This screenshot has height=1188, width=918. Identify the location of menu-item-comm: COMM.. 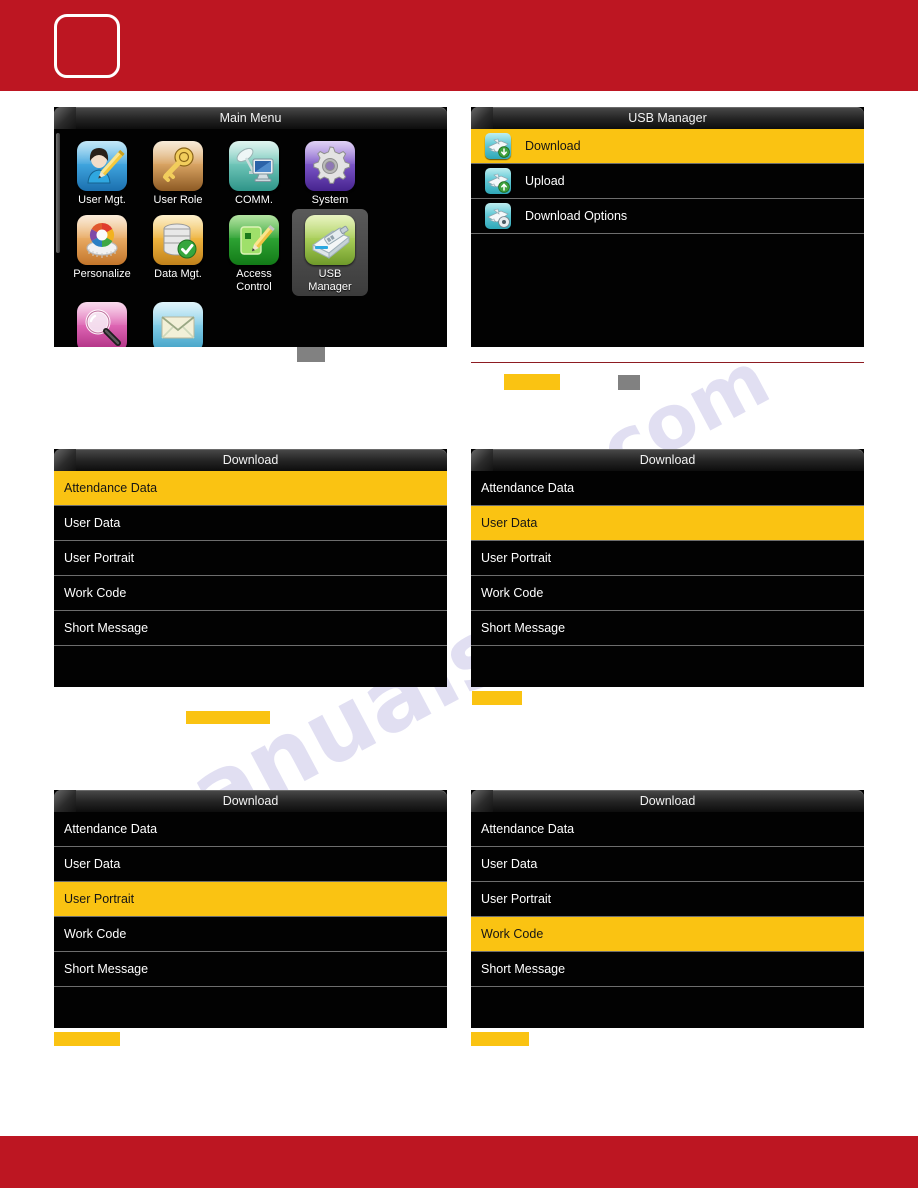
(254, 172).